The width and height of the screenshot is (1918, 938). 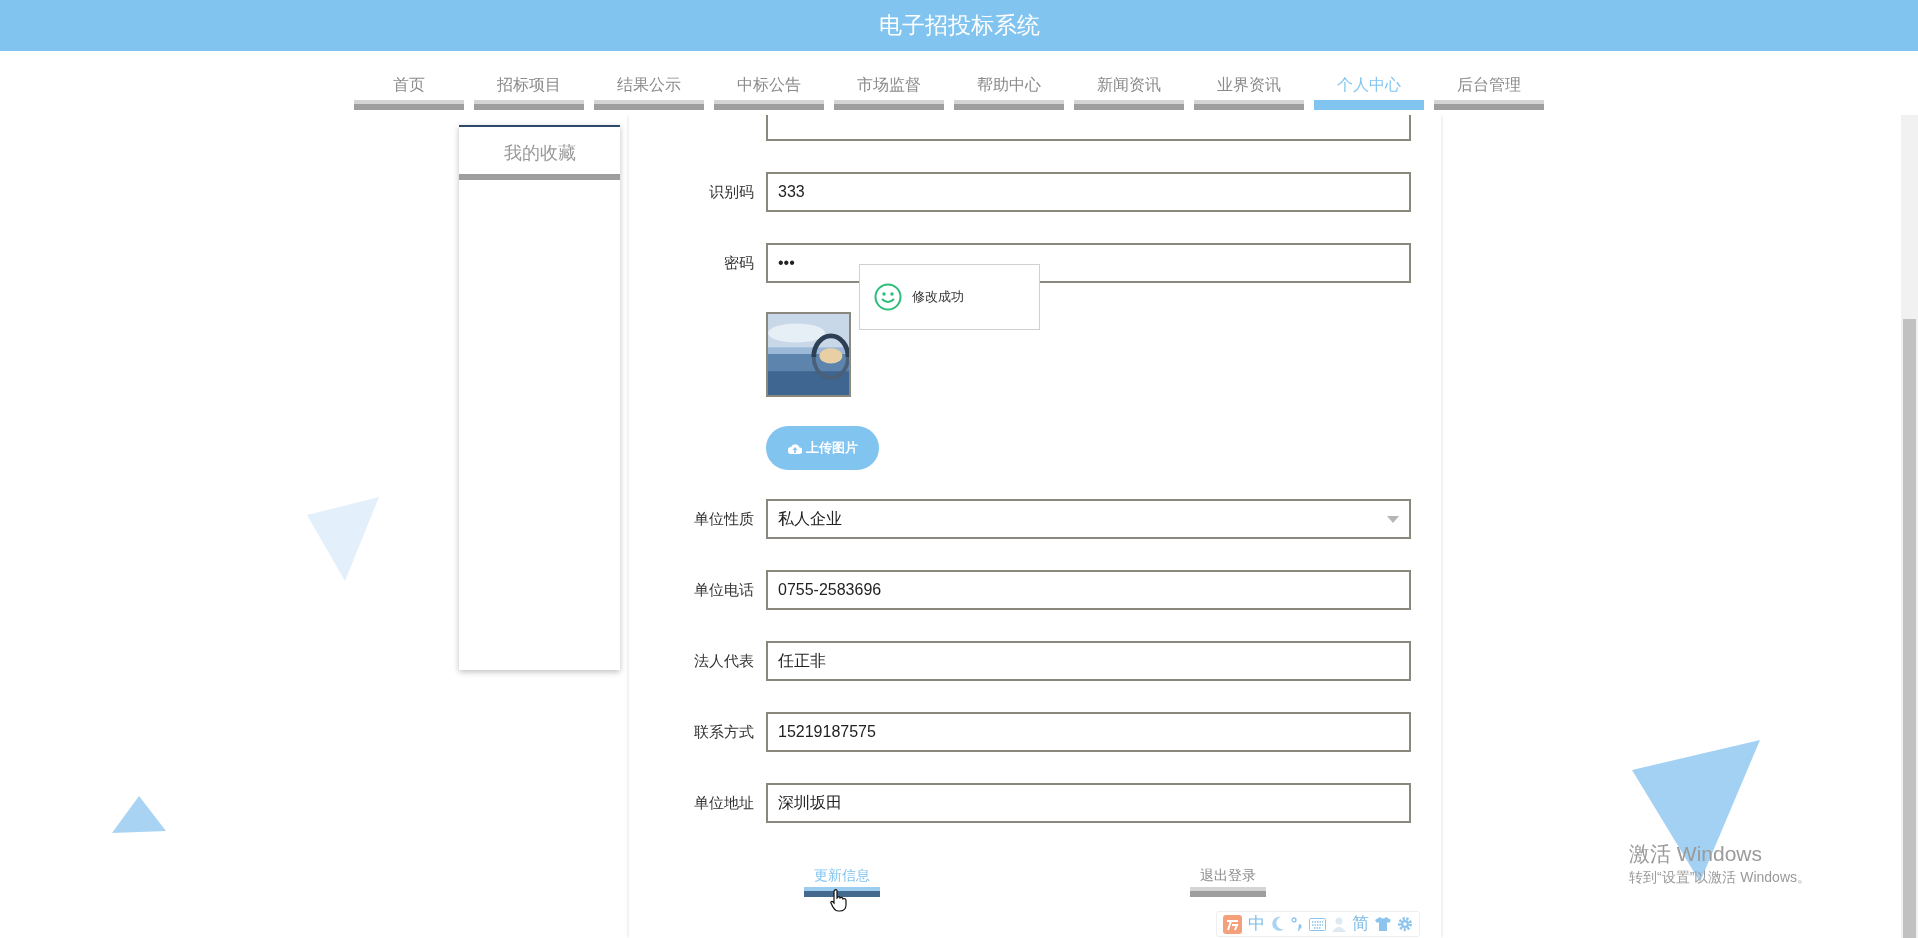 What do you see at coordinates (1088, 192) in the screenshot?
I see `input-field: 333` at bounding box center [1088, 192].